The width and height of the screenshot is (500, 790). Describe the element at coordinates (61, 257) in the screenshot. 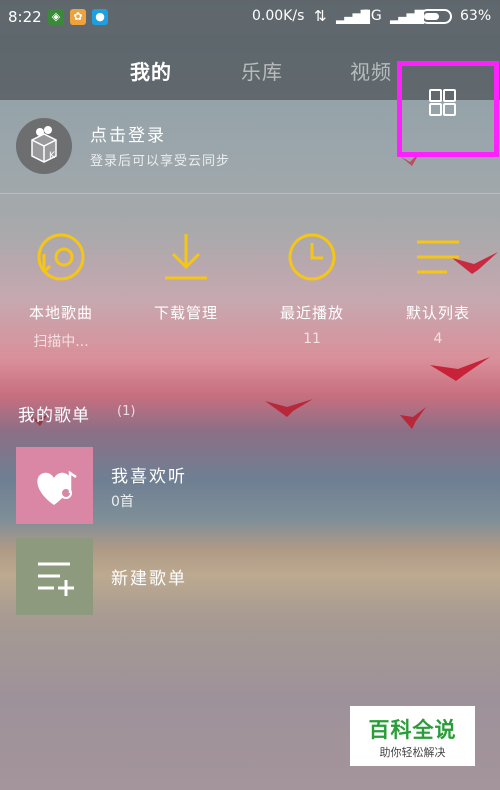

I see `disc-icon` at that location.